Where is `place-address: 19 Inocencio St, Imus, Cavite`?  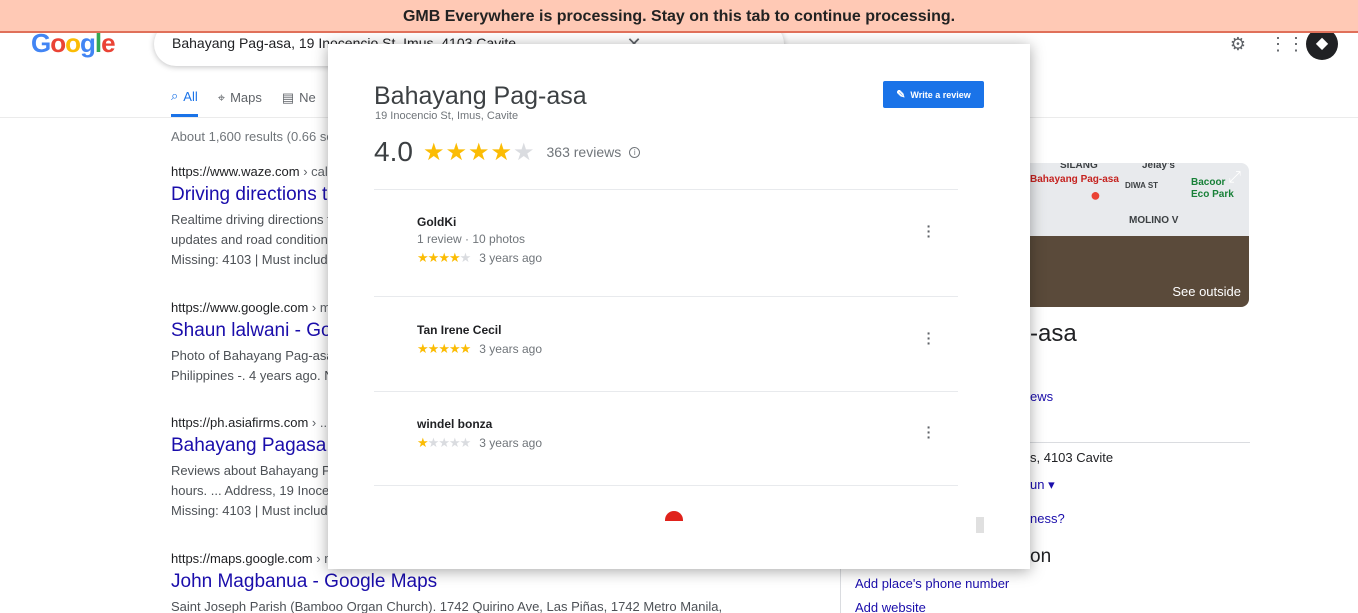
place-address: 19 Inocencio St, Imus, Cavite is located at coordinates (447, 116).